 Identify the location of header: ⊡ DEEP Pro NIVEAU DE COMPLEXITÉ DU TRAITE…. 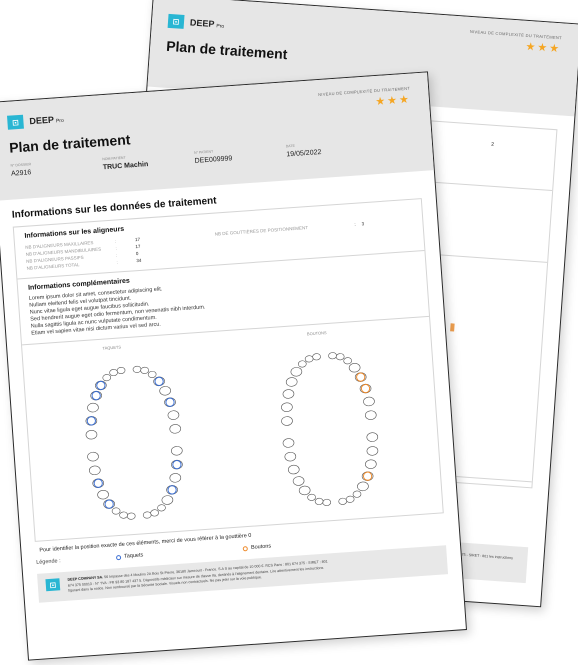
(217, 136).